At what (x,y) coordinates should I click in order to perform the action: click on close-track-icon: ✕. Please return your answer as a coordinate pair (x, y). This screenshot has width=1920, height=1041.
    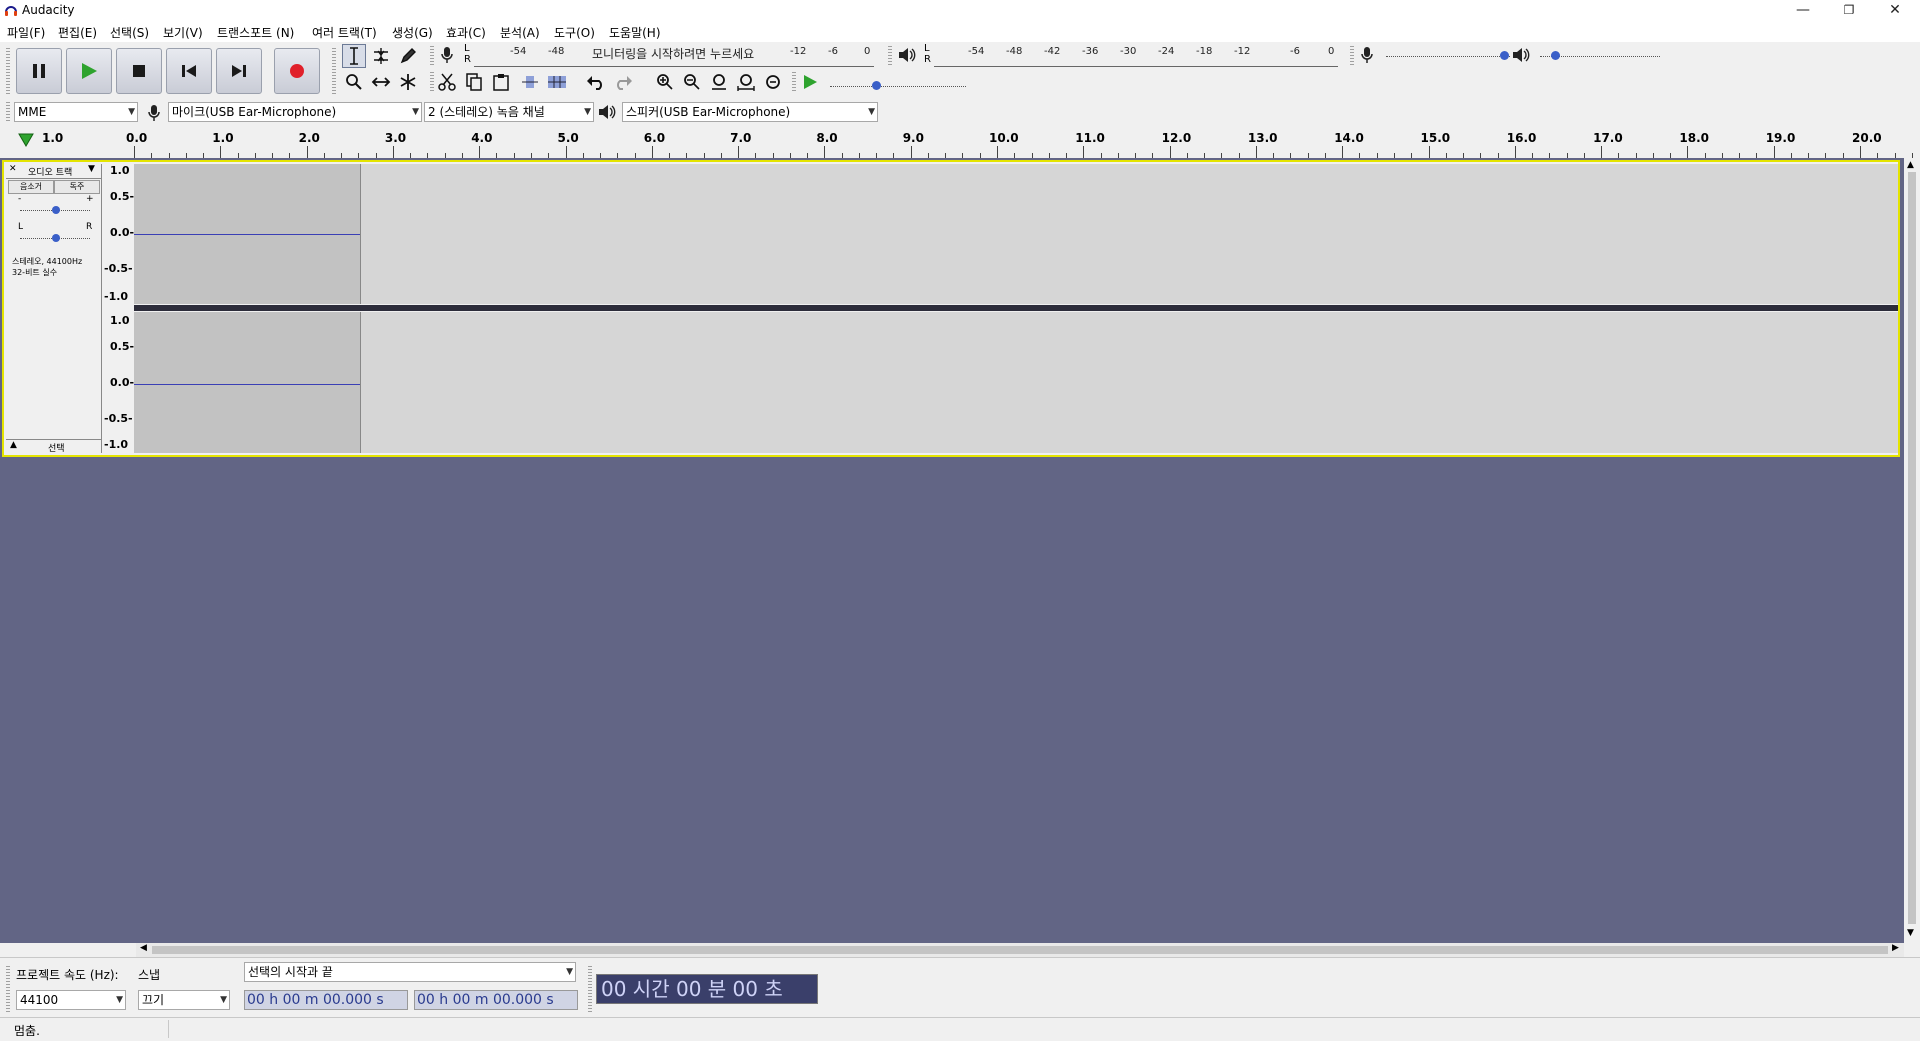
    Looking at the image, I should click on (13, 169).